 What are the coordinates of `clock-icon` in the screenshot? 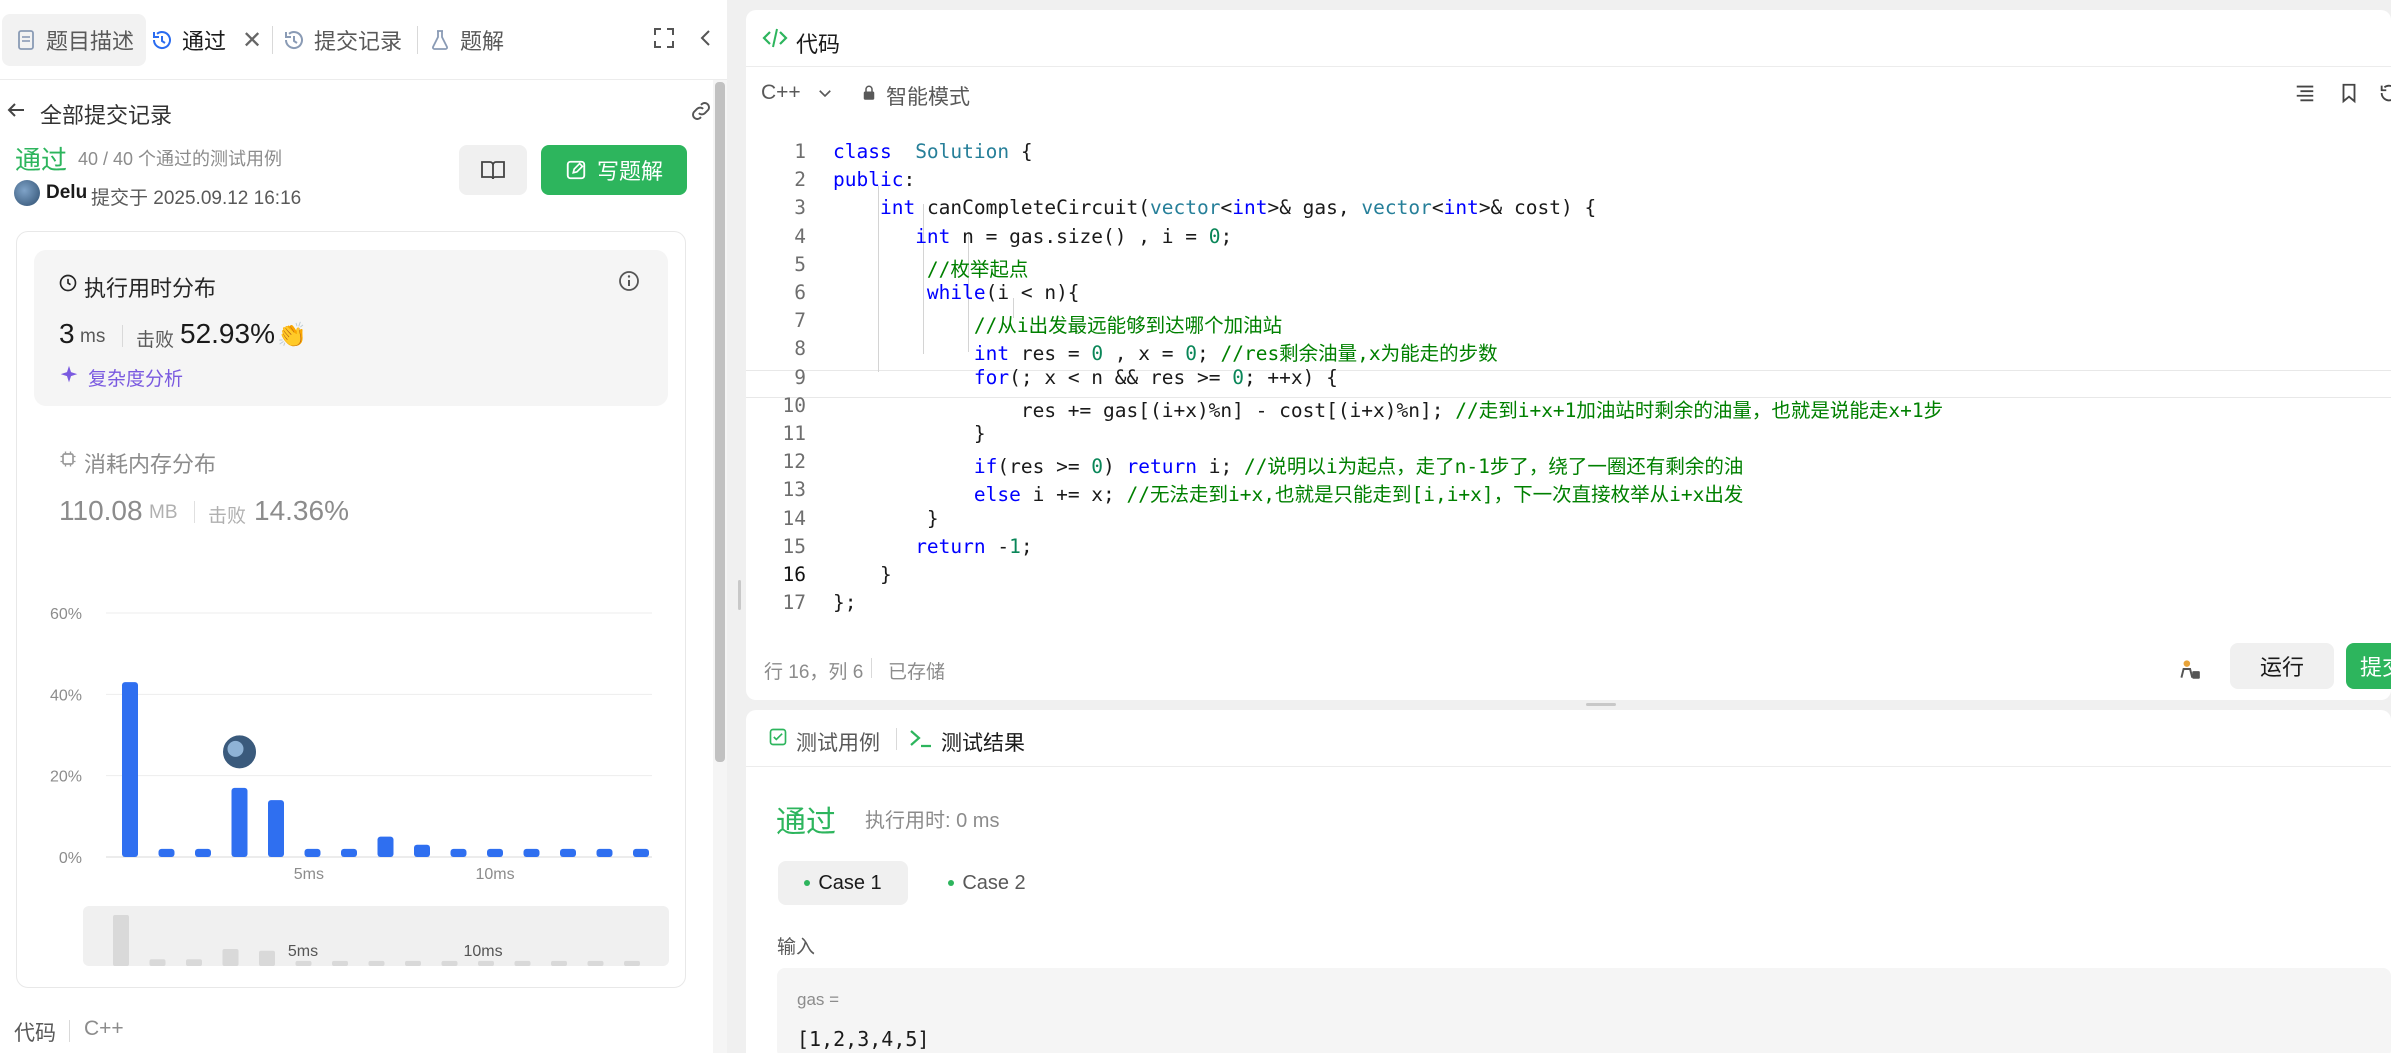 It's located at (68, 285).